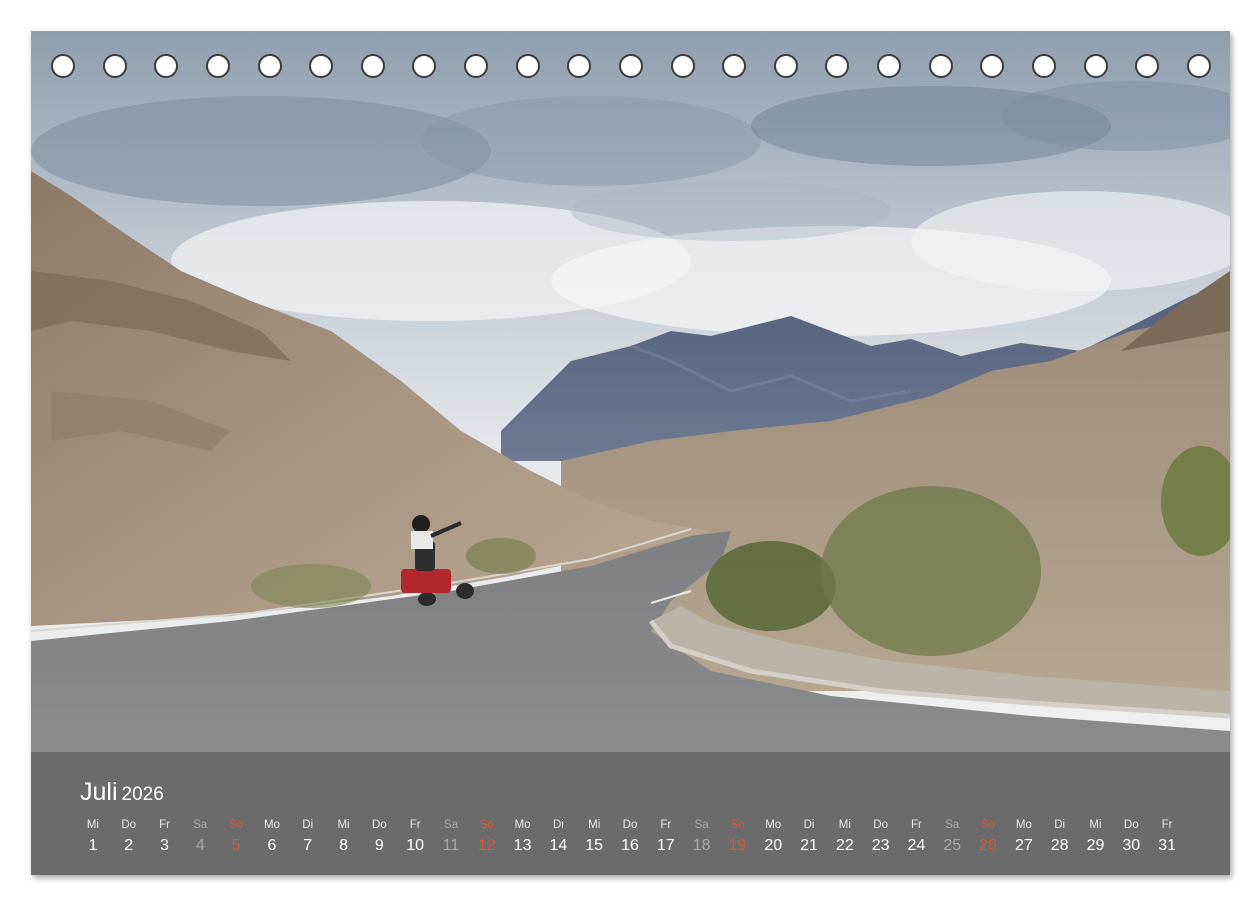 The height and width of the screenshot is (905, 1260). I want to click on day-column: Mo 6, so click(272, 837).